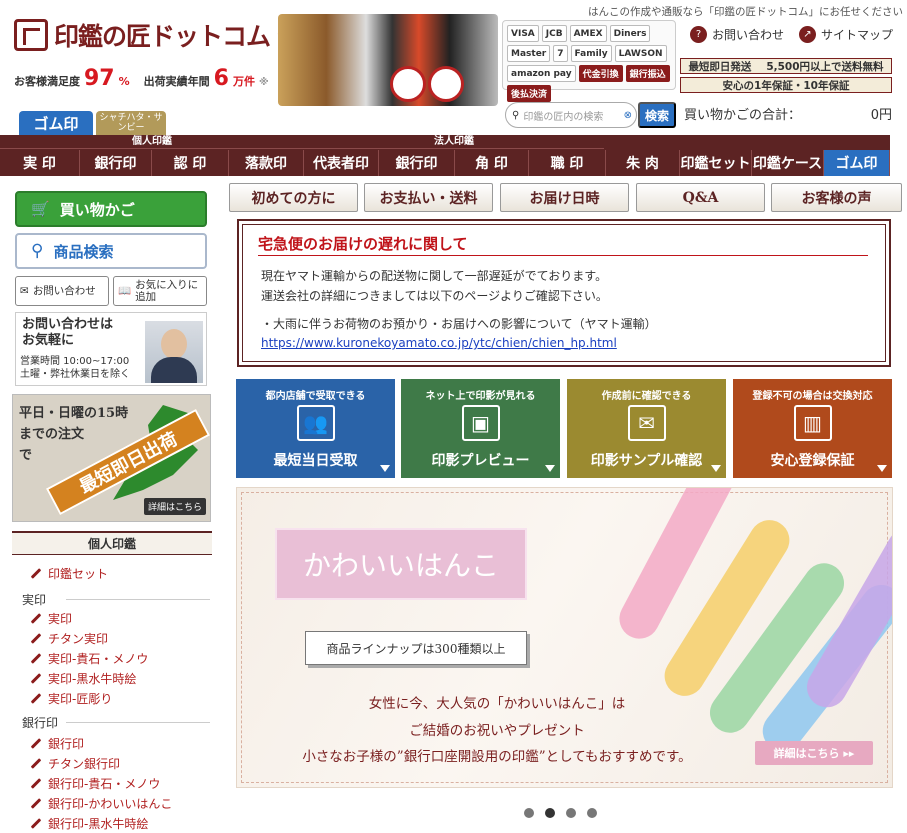 The width and height of the screenshot is (907, 833). Describe the element at coordinates (836, 197) in the screenshot. I see `subnav-tab-4: お客様の声` at that location.